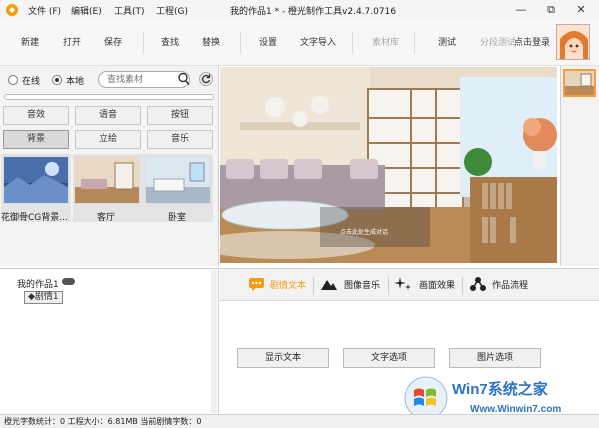 This screenshot has width=599, height=428. I want to click on app-logo, so click(12, 10).